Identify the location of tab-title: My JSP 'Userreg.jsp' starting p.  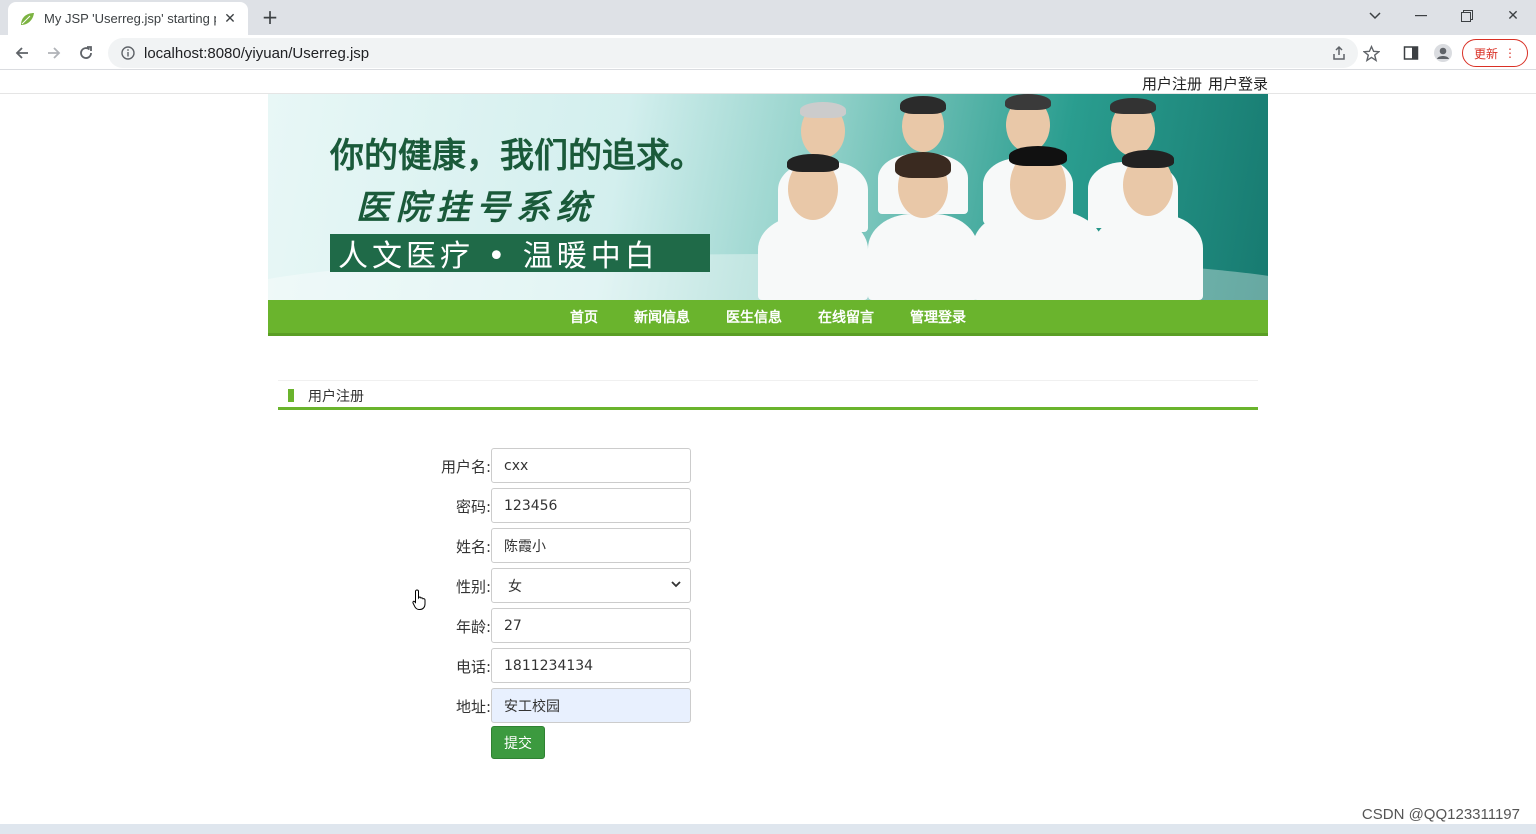
(130, 18).